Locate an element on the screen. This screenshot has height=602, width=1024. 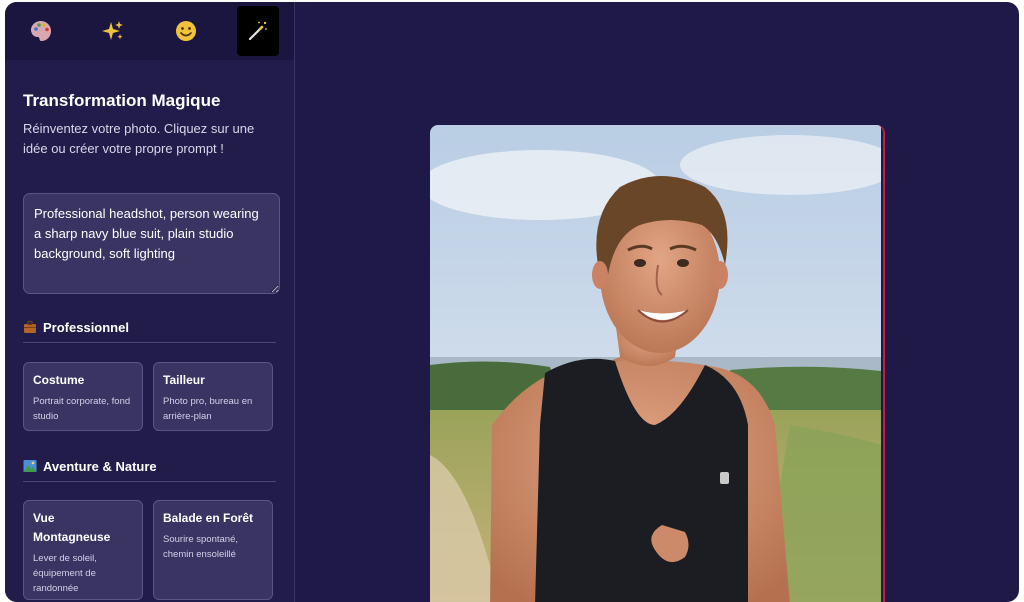
card-title: Tailleur is located at coordinates (184, 380).